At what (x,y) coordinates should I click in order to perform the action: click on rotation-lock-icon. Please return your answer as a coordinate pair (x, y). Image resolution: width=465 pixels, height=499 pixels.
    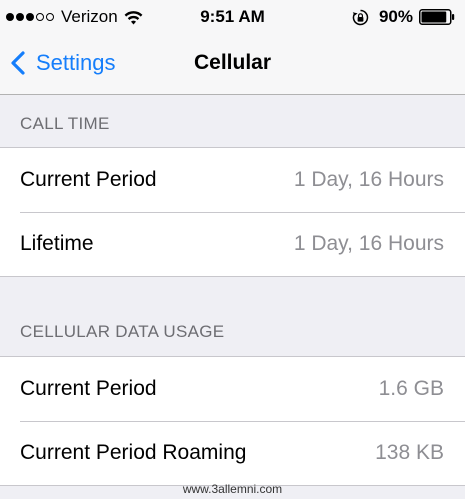
    Looking at the image, I should click on (360, 17).